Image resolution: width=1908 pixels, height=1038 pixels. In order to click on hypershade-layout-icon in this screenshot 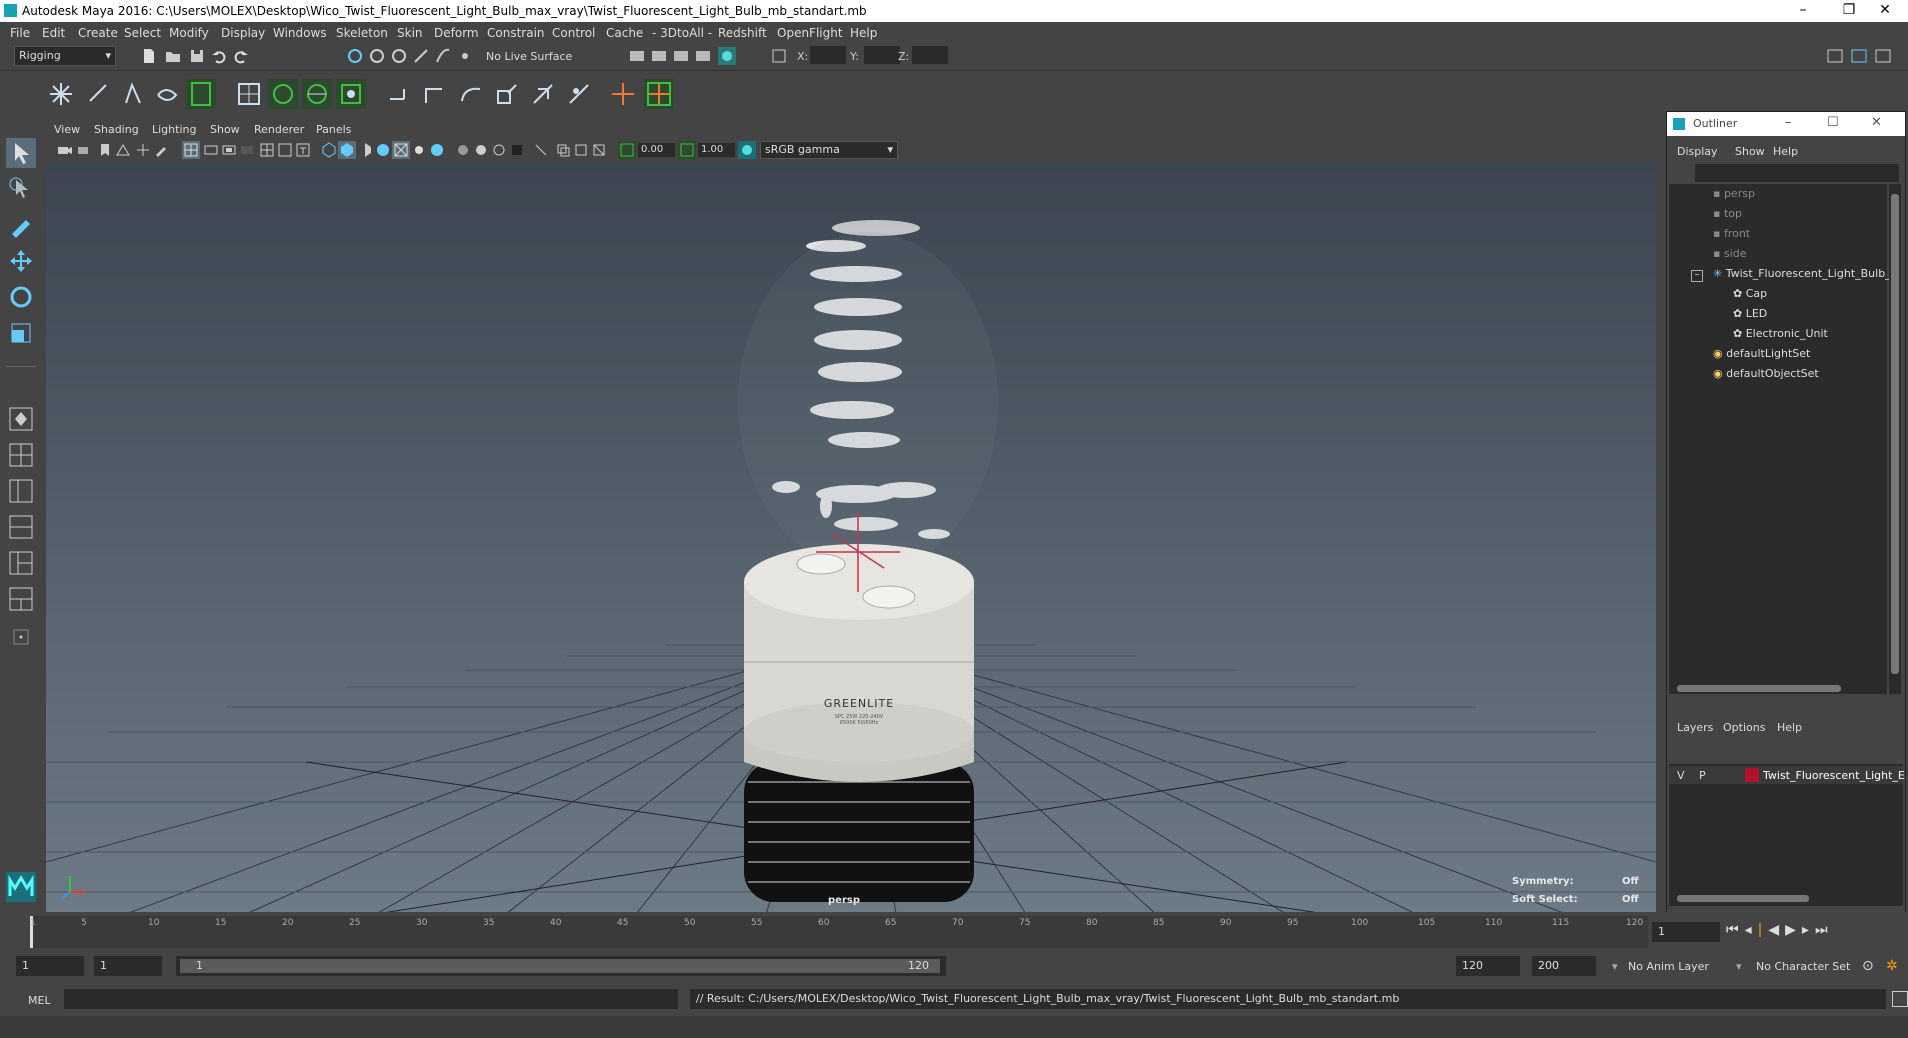, I will do `click(21, 563)`.